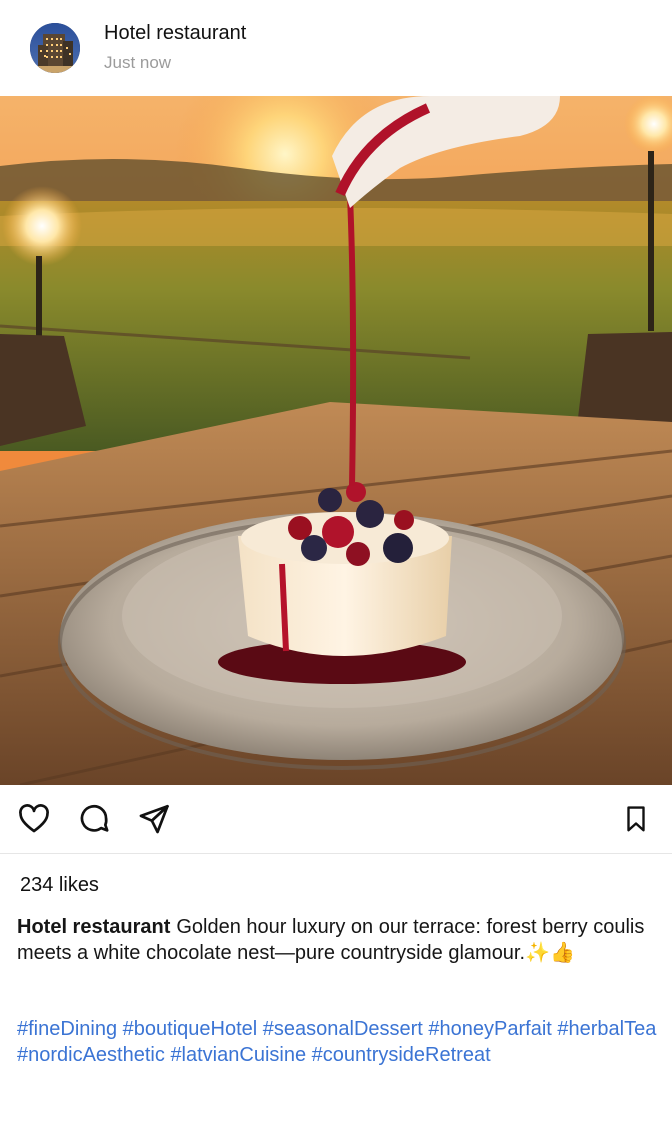  I want to click on hashtag-link: #fineDining, so click(67, 1029).